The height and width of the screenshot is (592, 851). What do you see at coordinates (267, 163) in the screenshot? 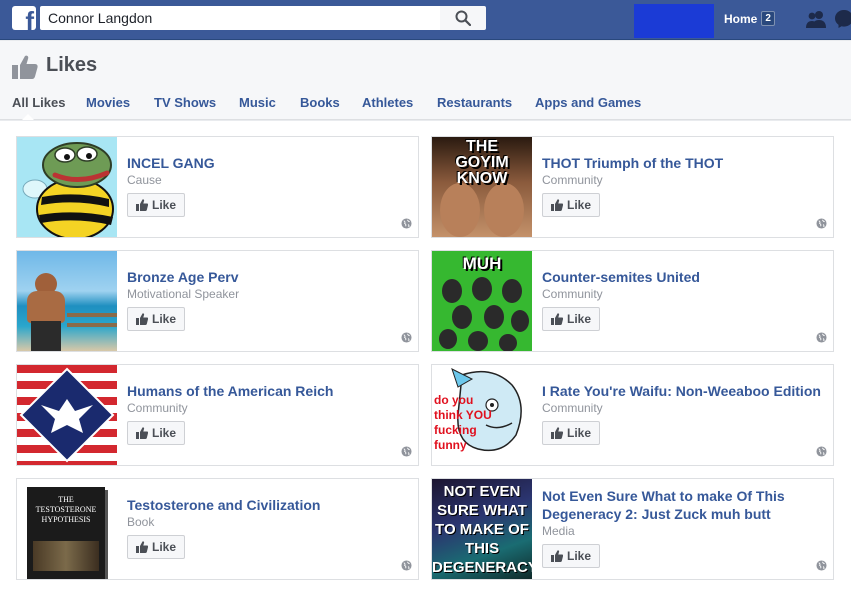
I see `page-name: INCEL GANG` at bounding box center [267, 163].